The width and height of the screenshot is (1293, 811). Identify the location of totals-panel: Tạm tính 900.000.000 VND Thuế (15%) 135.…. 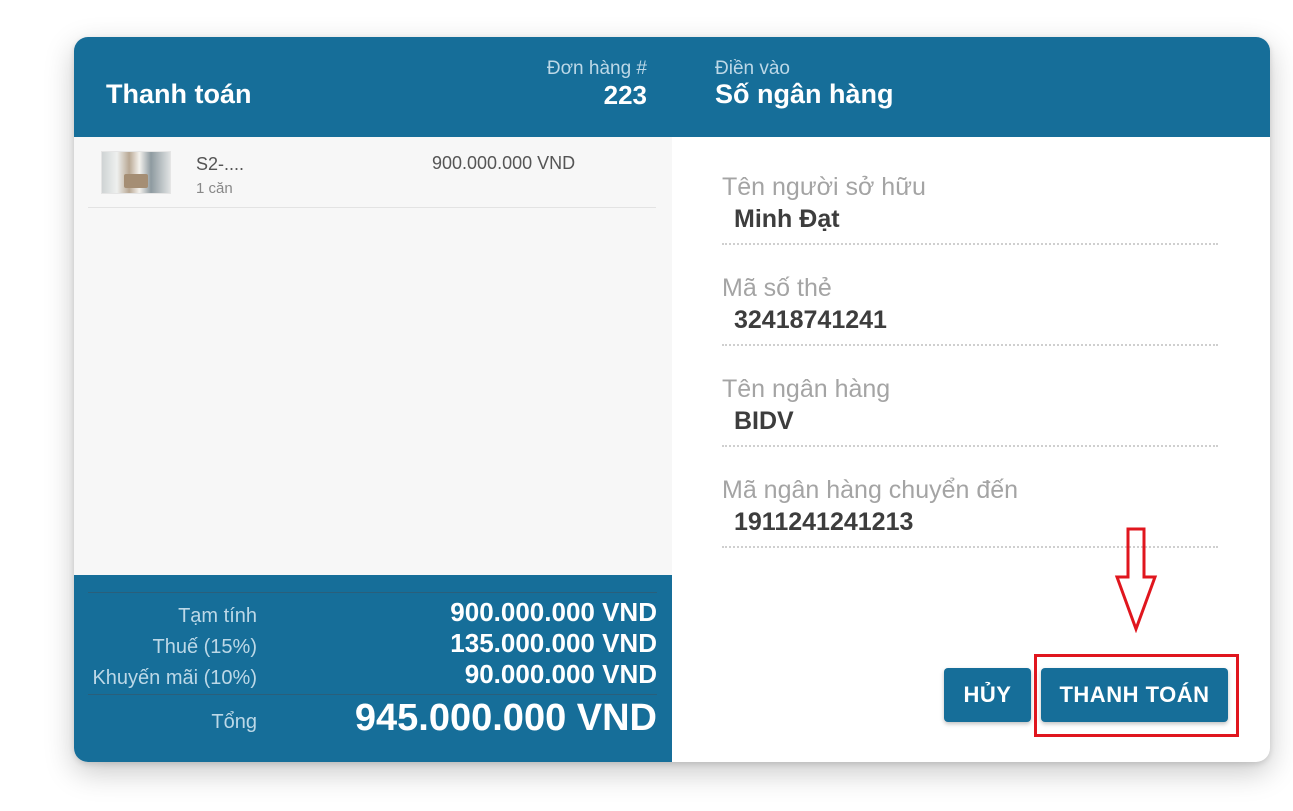
(373, 668).